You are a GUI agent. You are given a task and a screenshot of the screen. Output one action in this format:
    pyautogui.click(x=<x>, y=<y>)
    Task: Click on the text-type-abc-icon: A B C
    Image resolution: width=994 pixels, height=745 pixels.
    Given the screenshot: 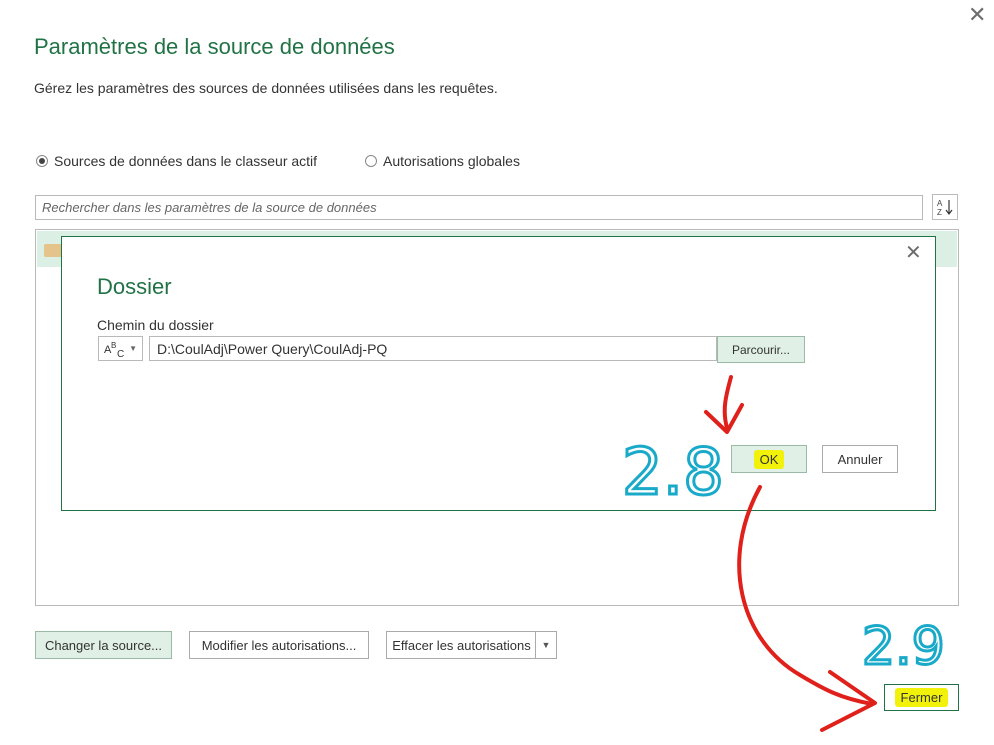 What is the action you would take?
    pyautogui.click(x=114, y=350)
    